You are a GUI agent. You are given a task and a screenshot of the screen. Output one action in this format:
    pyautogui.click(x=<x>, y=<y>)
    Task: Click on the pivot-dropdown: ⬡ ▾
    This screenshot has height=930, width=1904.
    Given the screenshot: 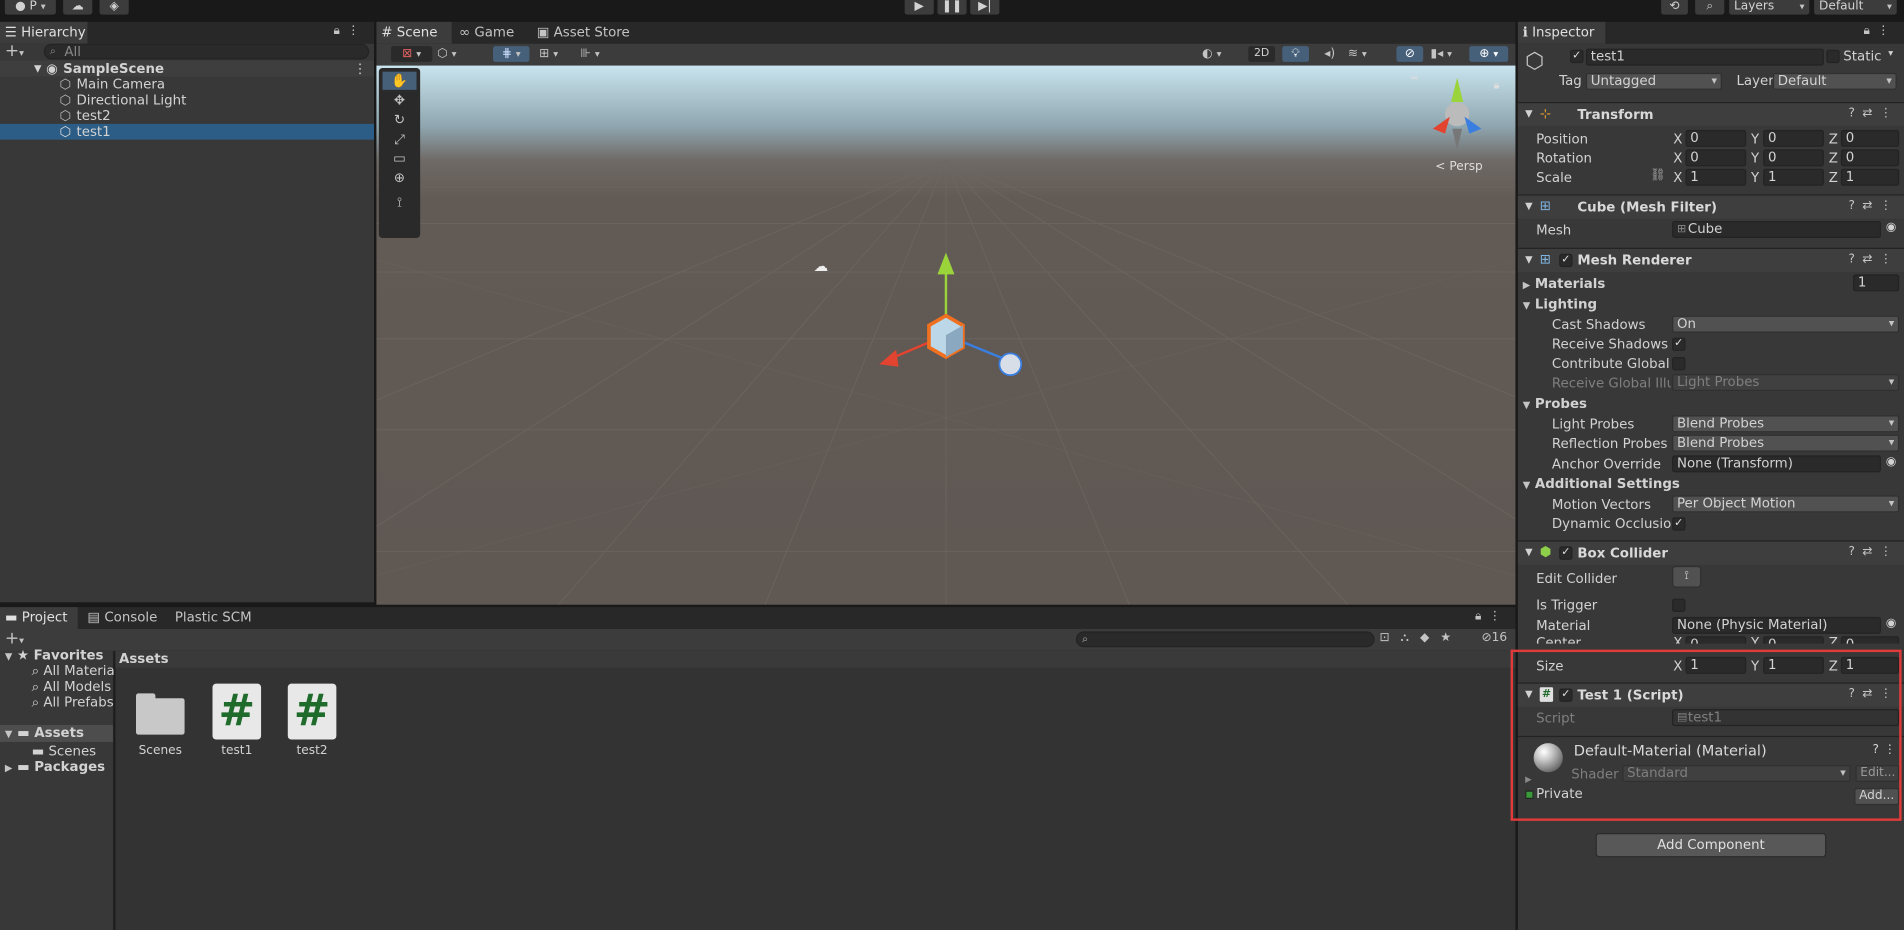 What is the action you would take?
    pyautogui.click(x=455, y=54)
    